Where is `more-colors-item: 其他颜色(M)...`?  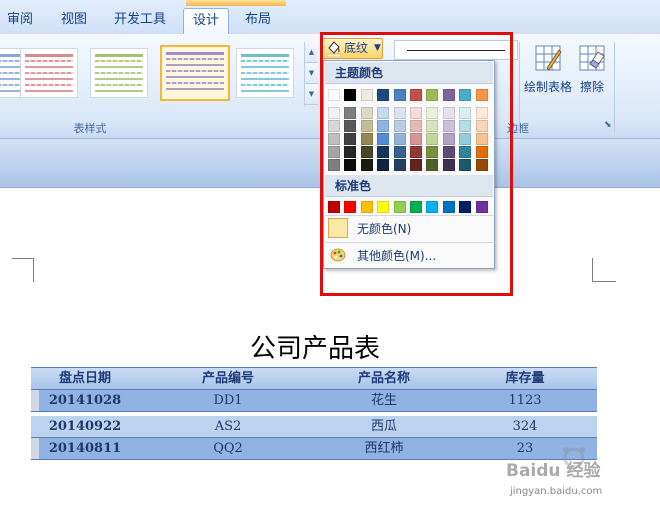
more-colors-item: 其他颜色(M)... is located at coordinates (409, 256).